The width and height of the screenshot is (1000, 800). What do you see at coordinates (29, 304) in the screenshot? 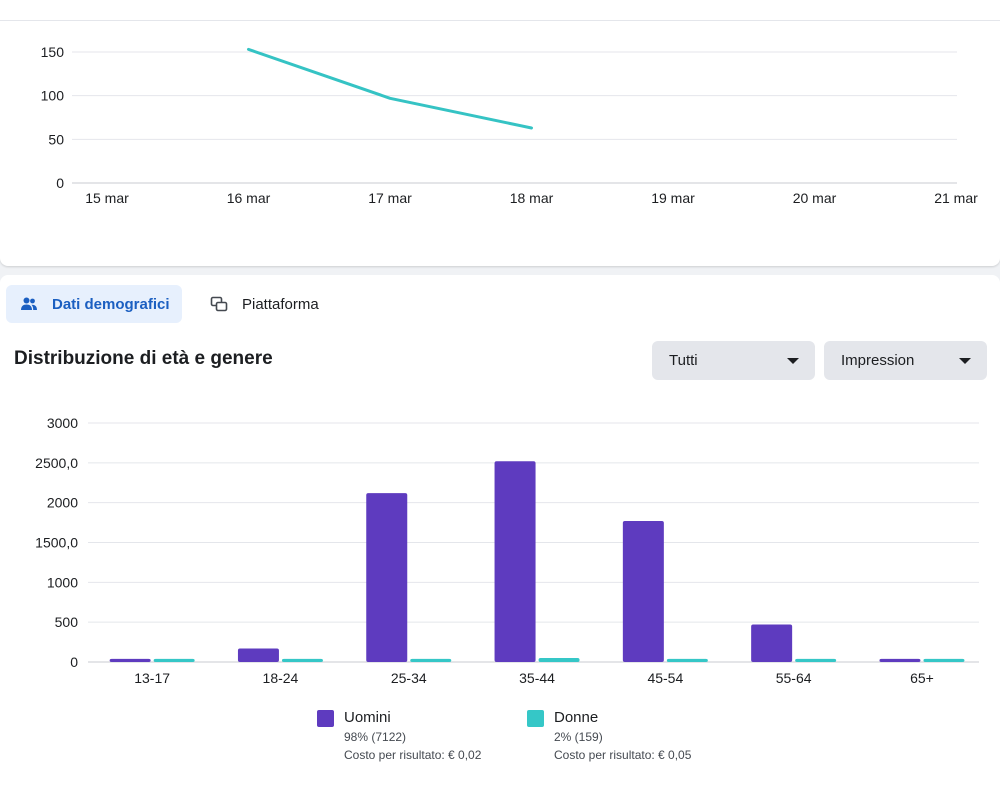
I see `people-icon` at bounding box center [29, 304].